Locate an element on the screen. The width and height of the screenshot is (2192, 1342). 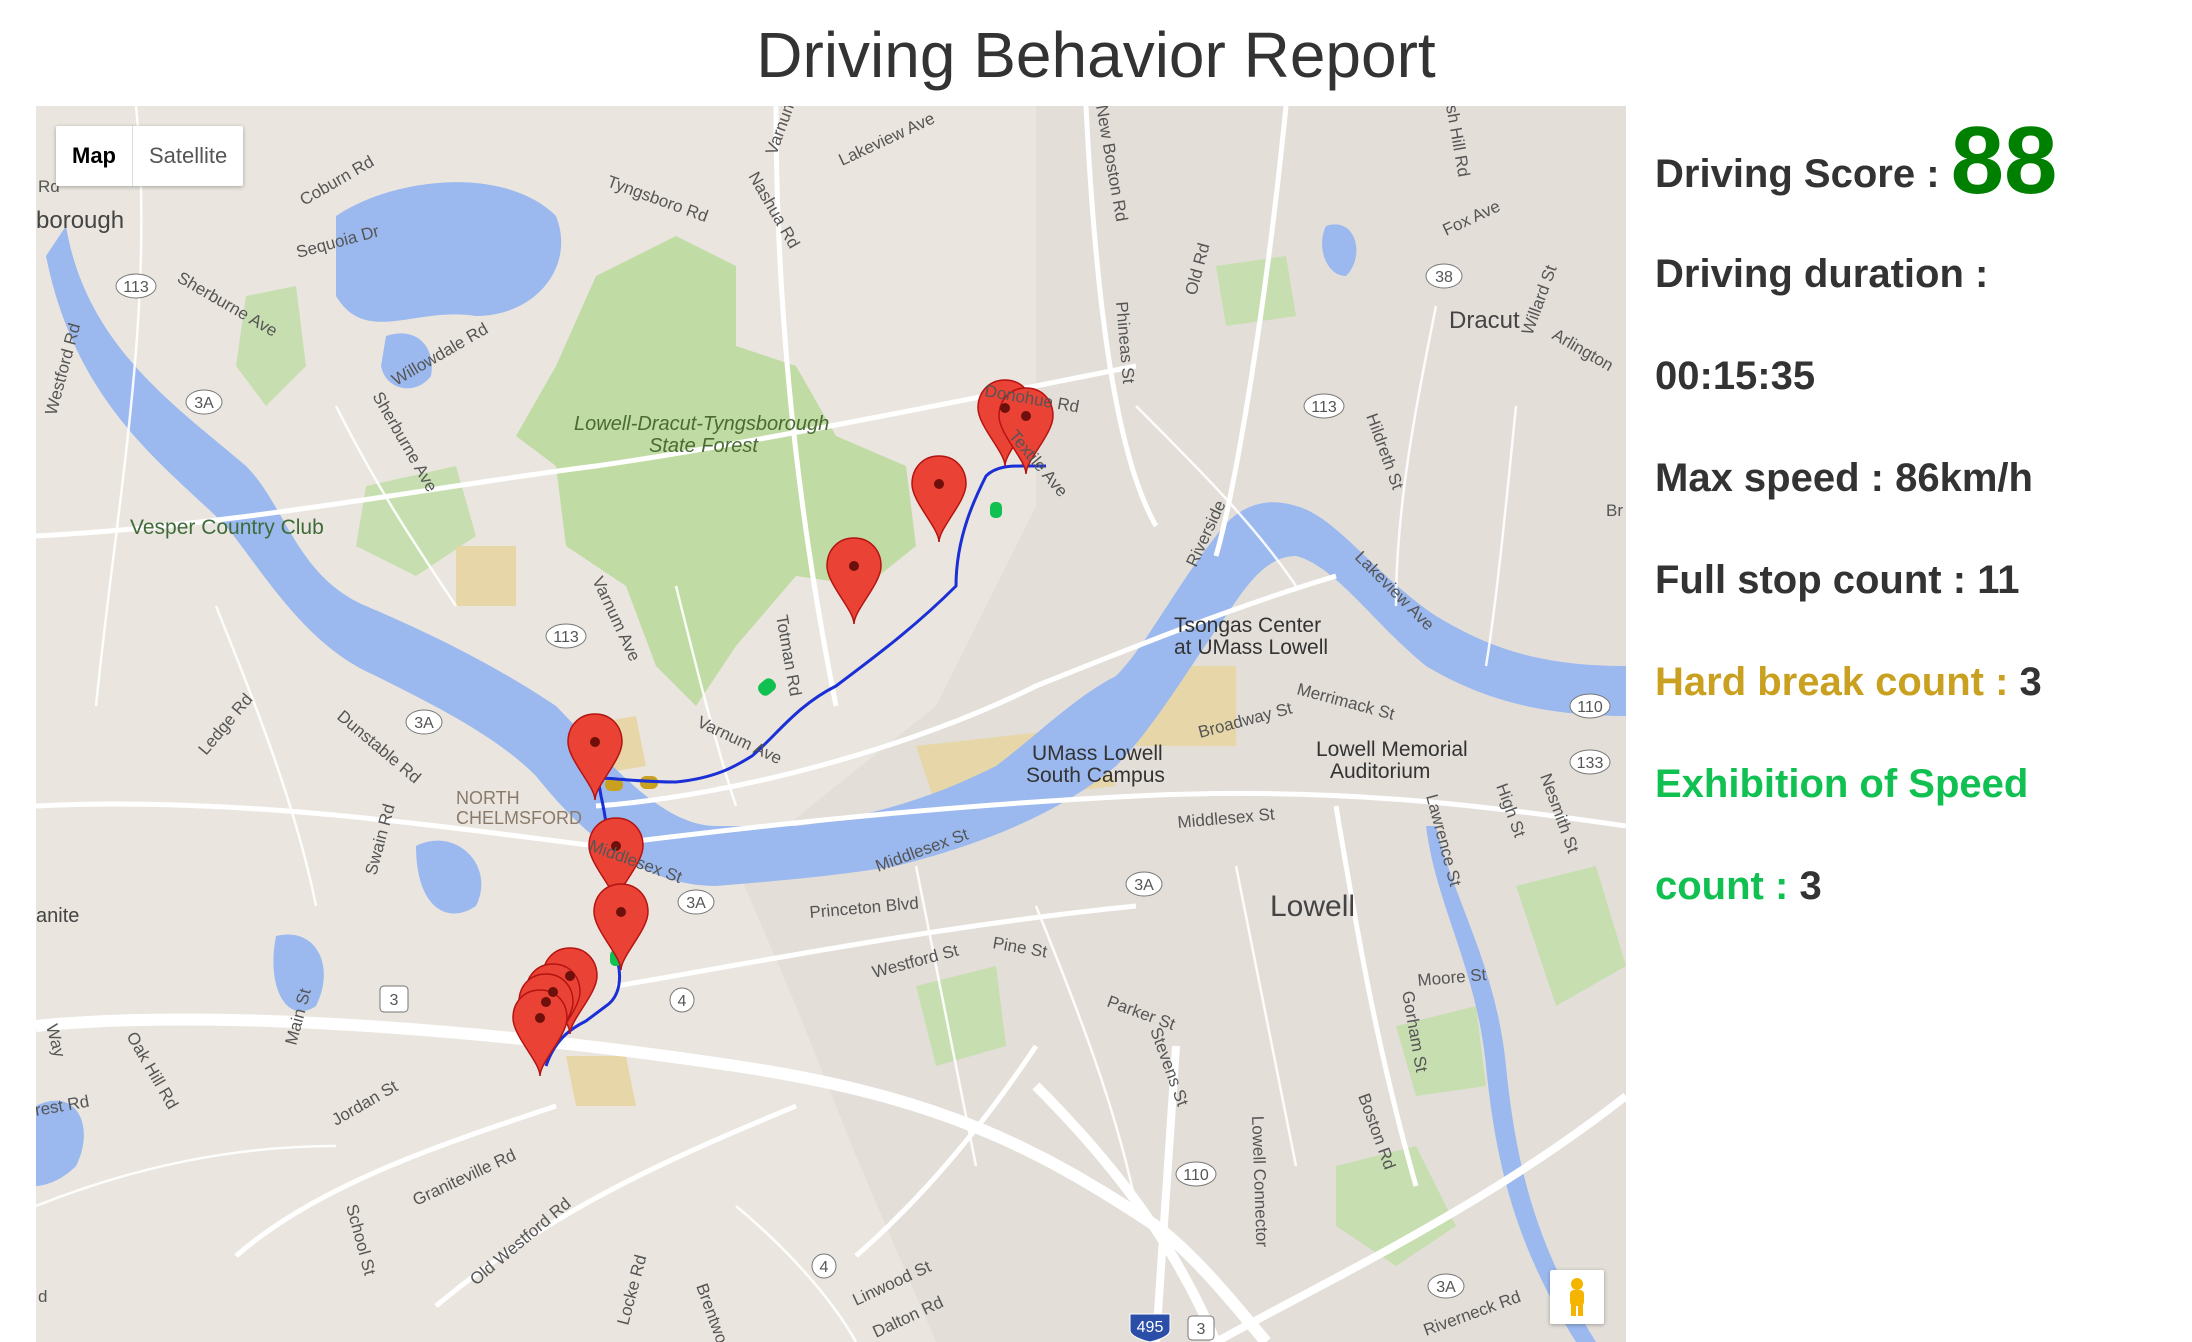
map-type-map-button: Map is located at coordinates (94, 156).